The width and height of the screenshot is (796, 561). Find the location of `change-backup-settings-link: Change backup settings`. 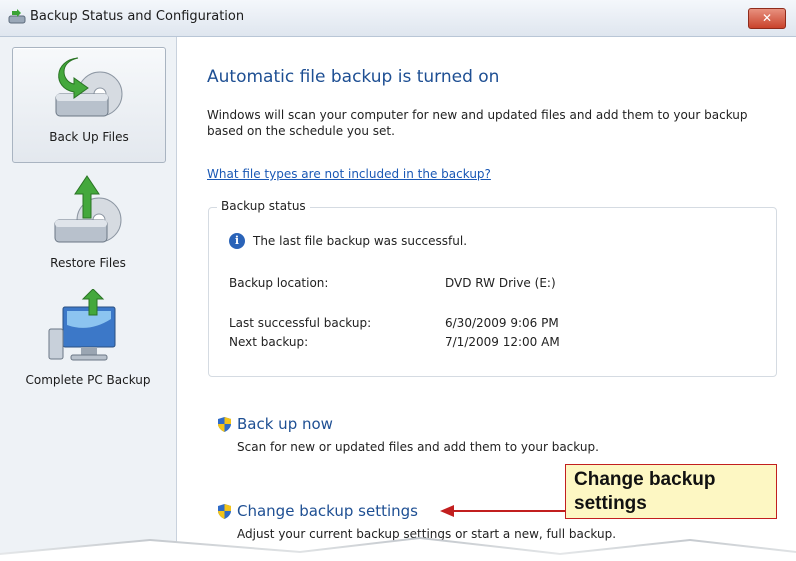

change-backup-settings-link: Change backup settings is located at coordinates (327, 511).